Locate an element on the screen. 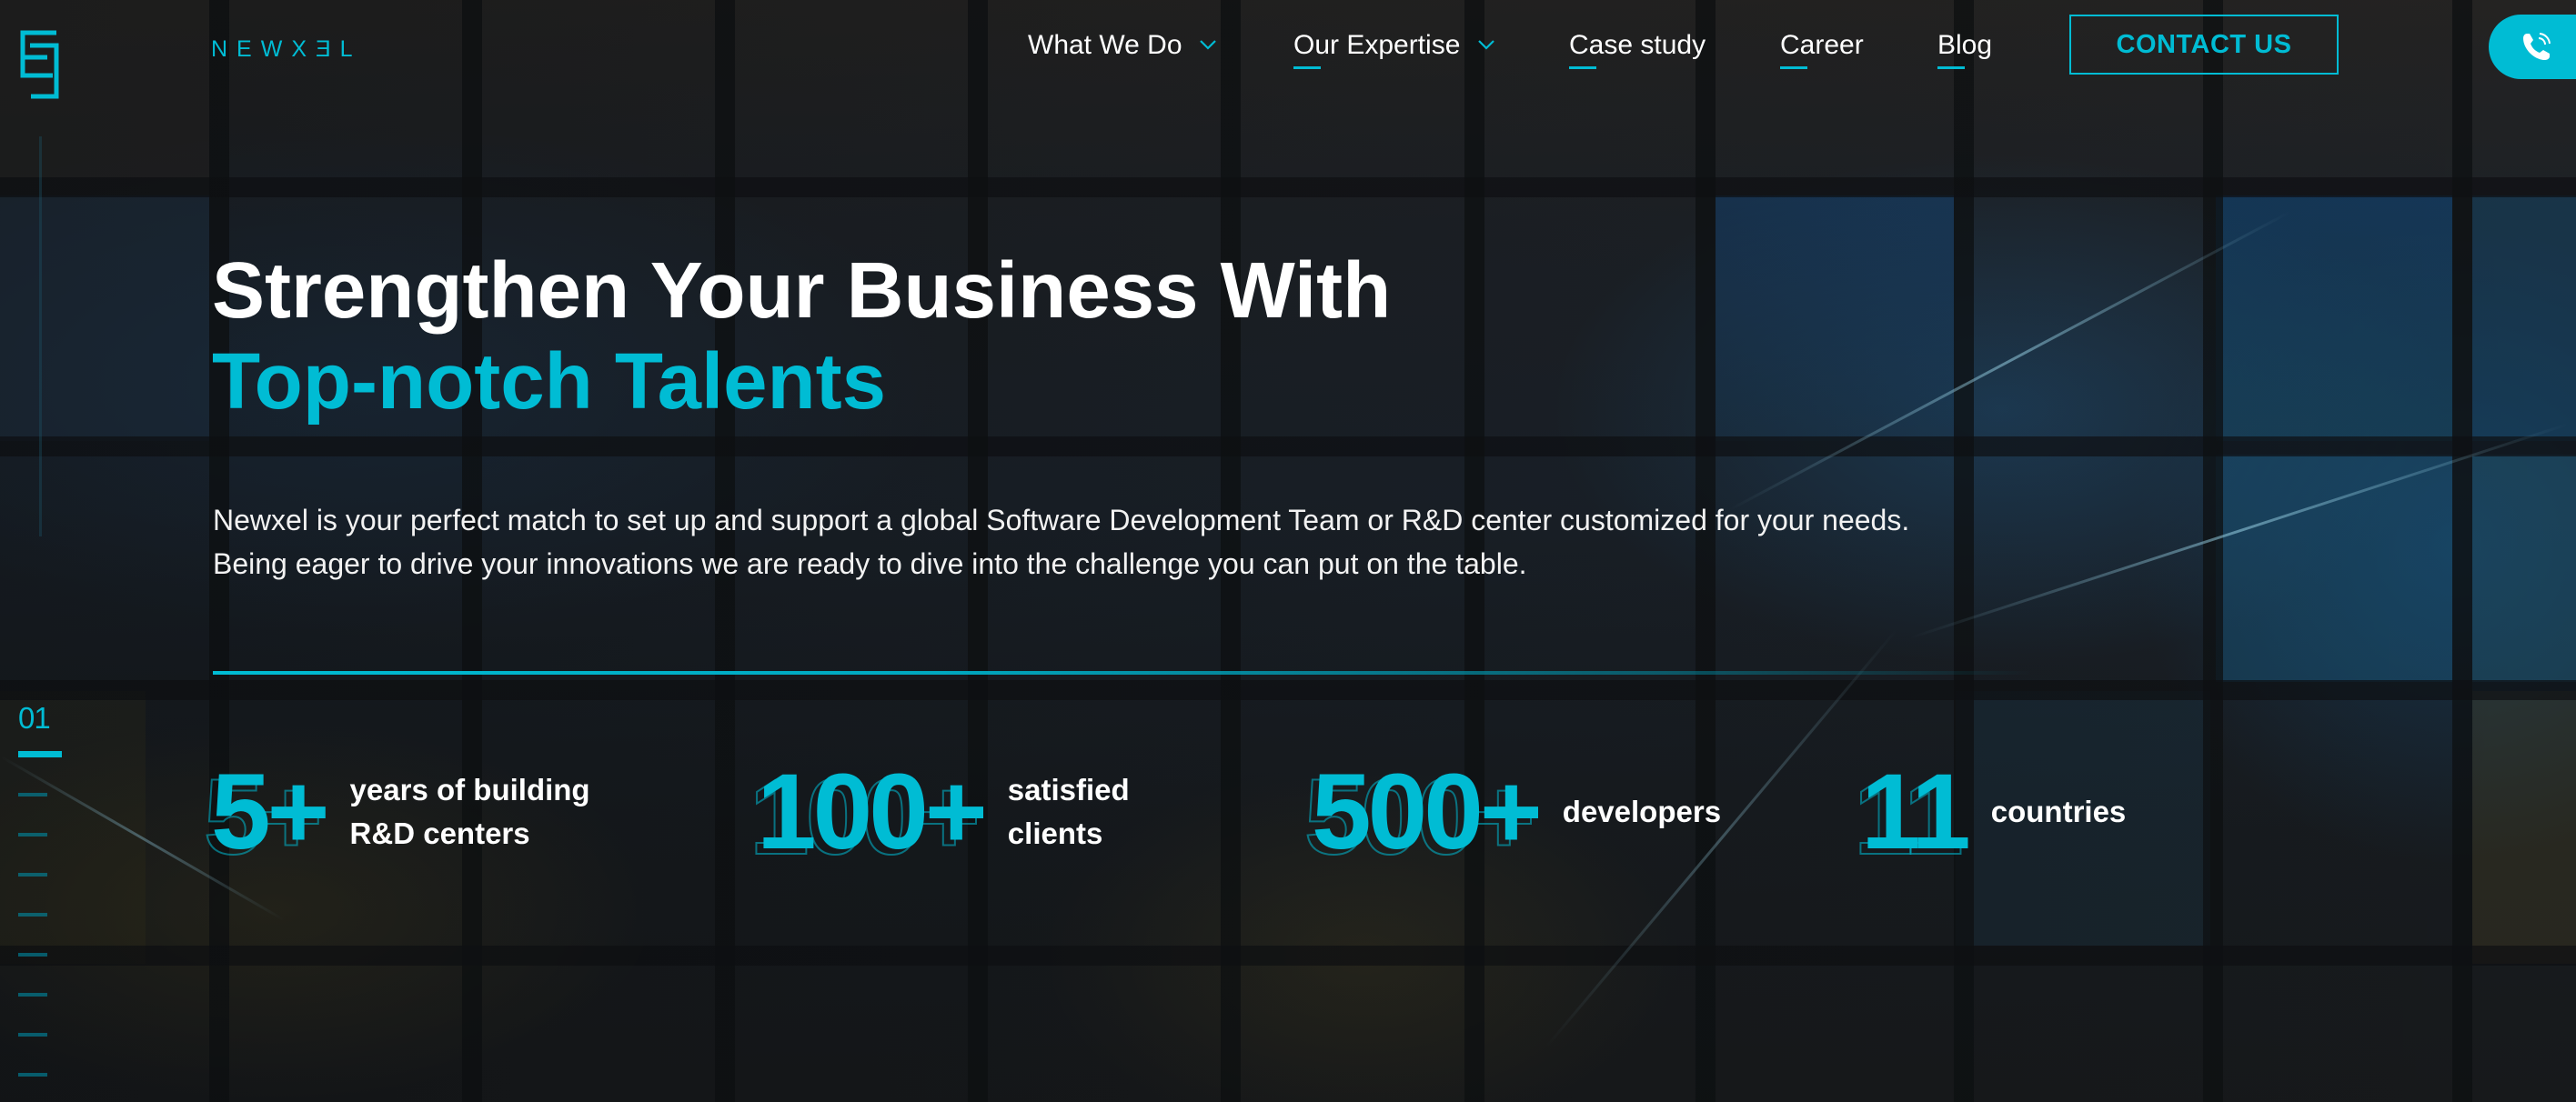  nav-item-our-expertise: Our Expertise is located at coordinates (1394, 48).